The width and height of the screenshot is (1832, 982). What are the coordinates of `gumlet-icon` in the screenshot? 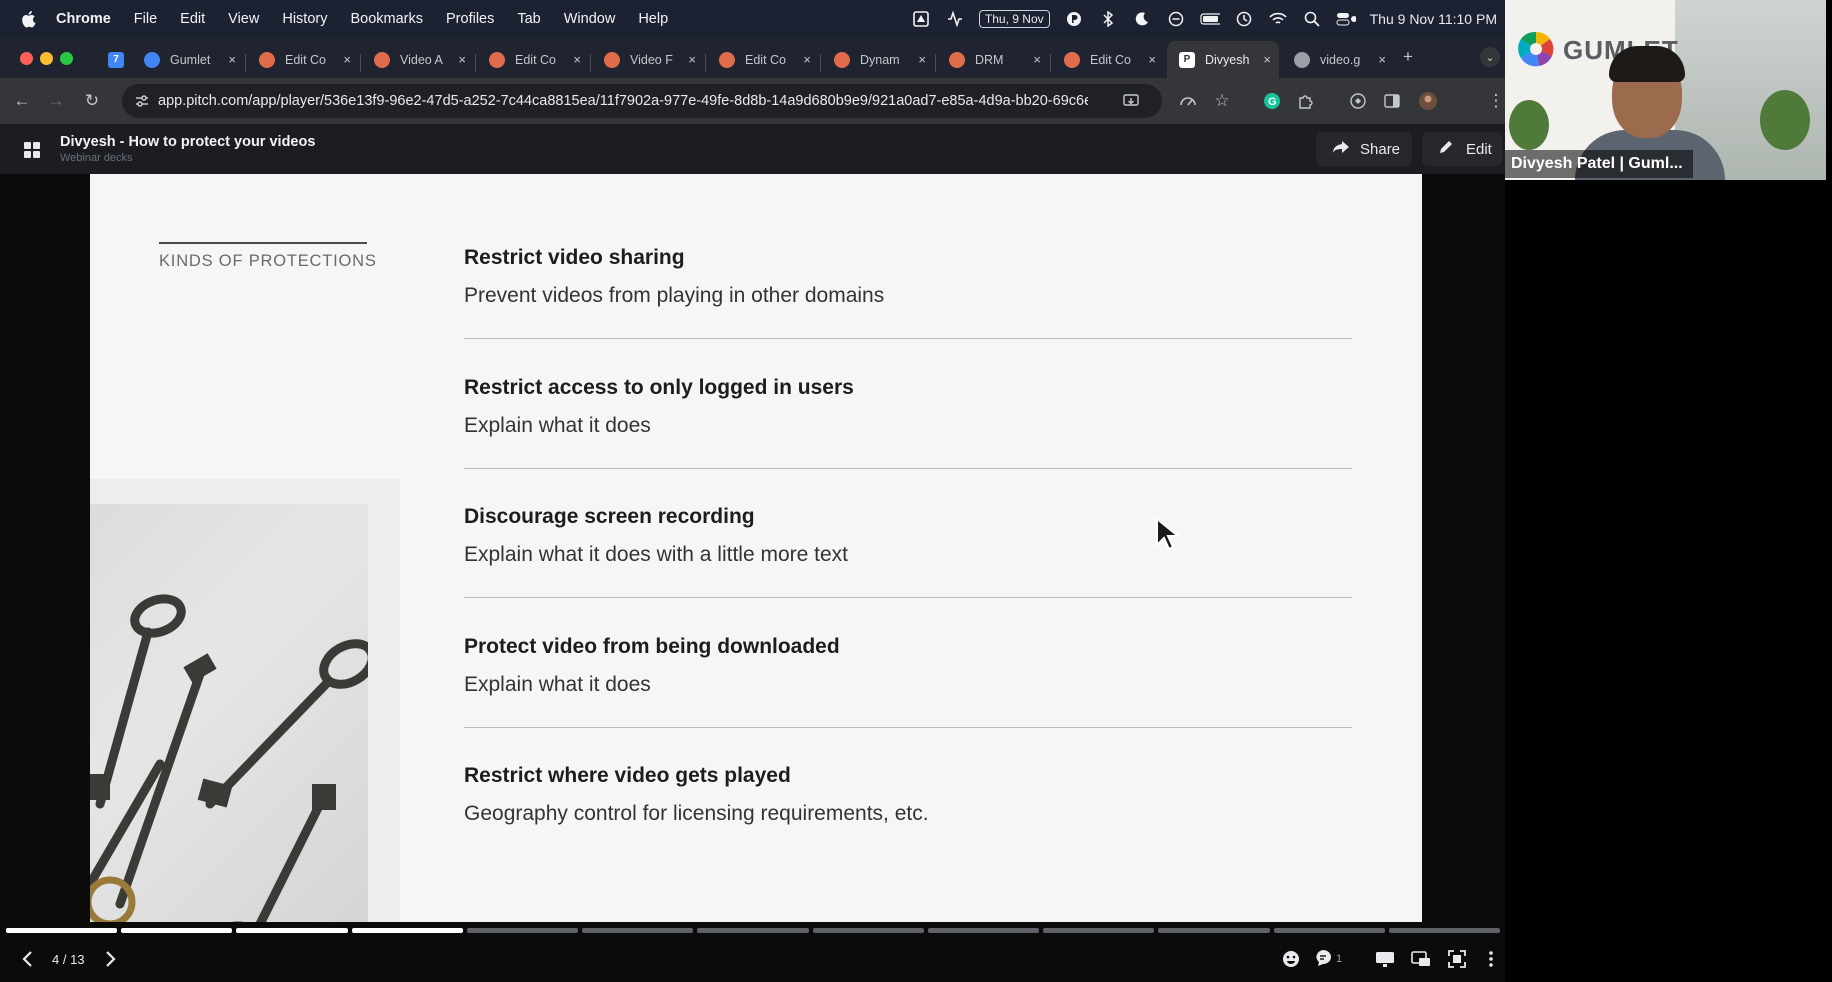 It's located at (152, 59).